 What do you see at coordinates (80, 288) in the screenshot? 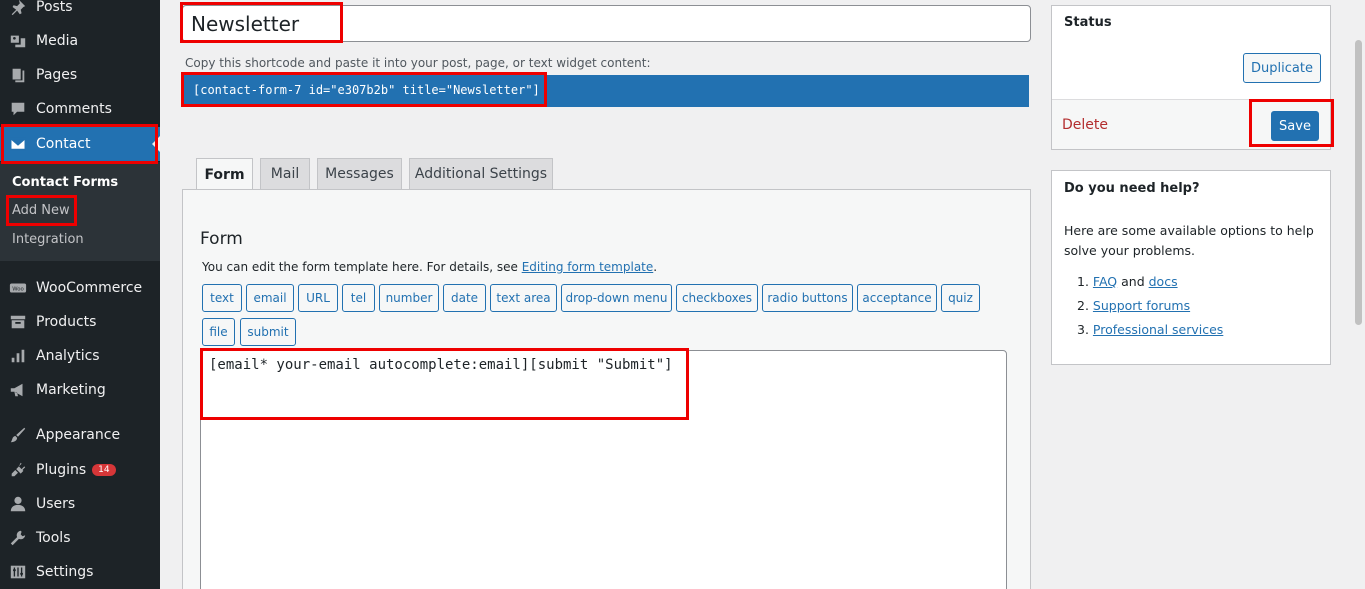
I see `sidebar-item-woocommerce: Woo WooCommerce` at bounding box center [80, 288].